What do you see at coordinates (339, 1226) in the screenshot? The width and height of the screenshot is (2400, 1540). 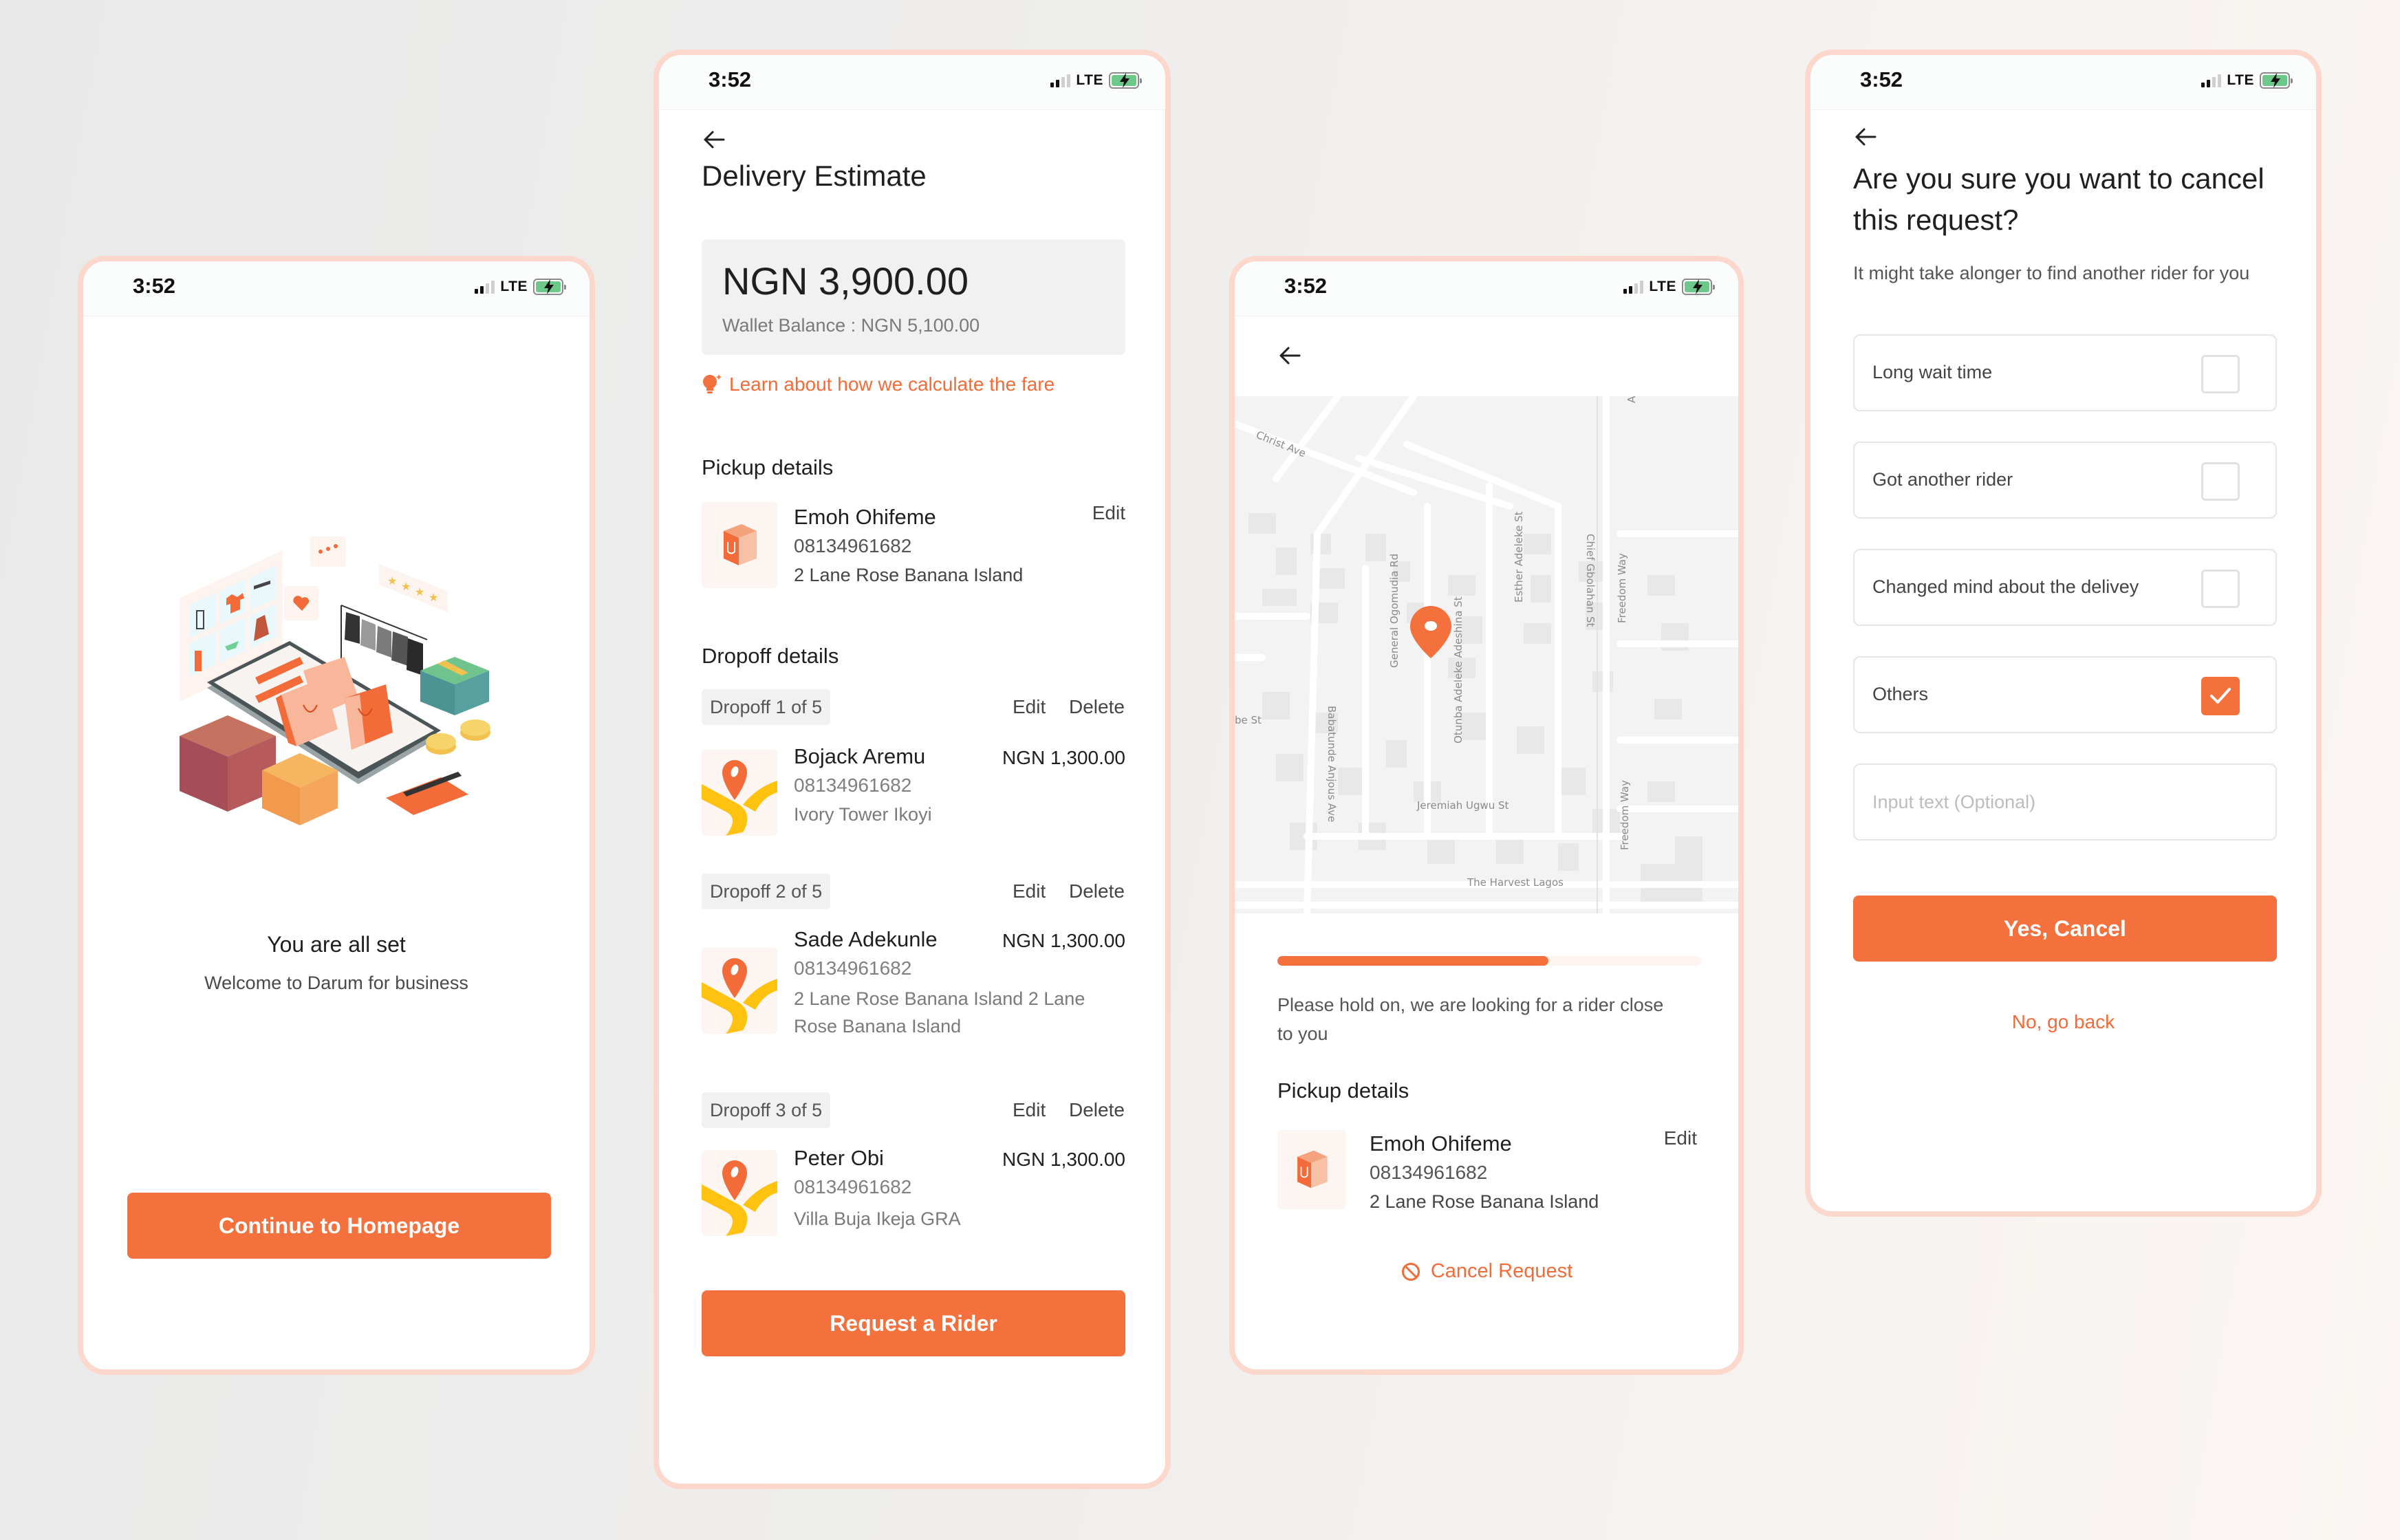 I see `continue-to-homepage-button: Continue to Homepage` at bounding box center [339, 1226].